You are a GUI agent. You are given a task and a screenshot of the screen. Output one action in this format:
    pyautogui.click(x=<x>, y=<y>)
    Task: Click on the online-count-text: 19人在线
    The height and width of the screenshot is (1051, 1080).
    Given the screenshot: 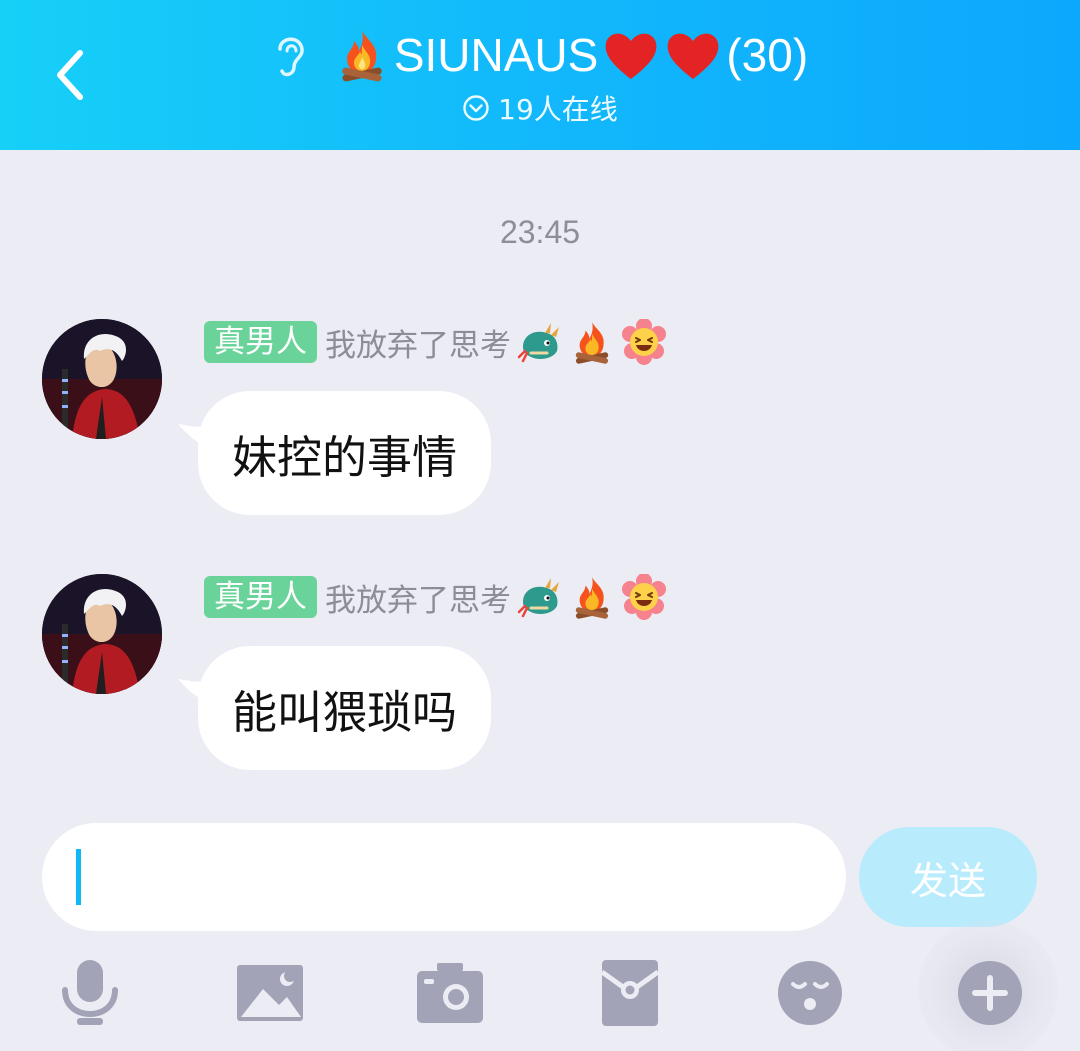 What is the action you would take?
    pyautogui.click(x=558, y=109)
    